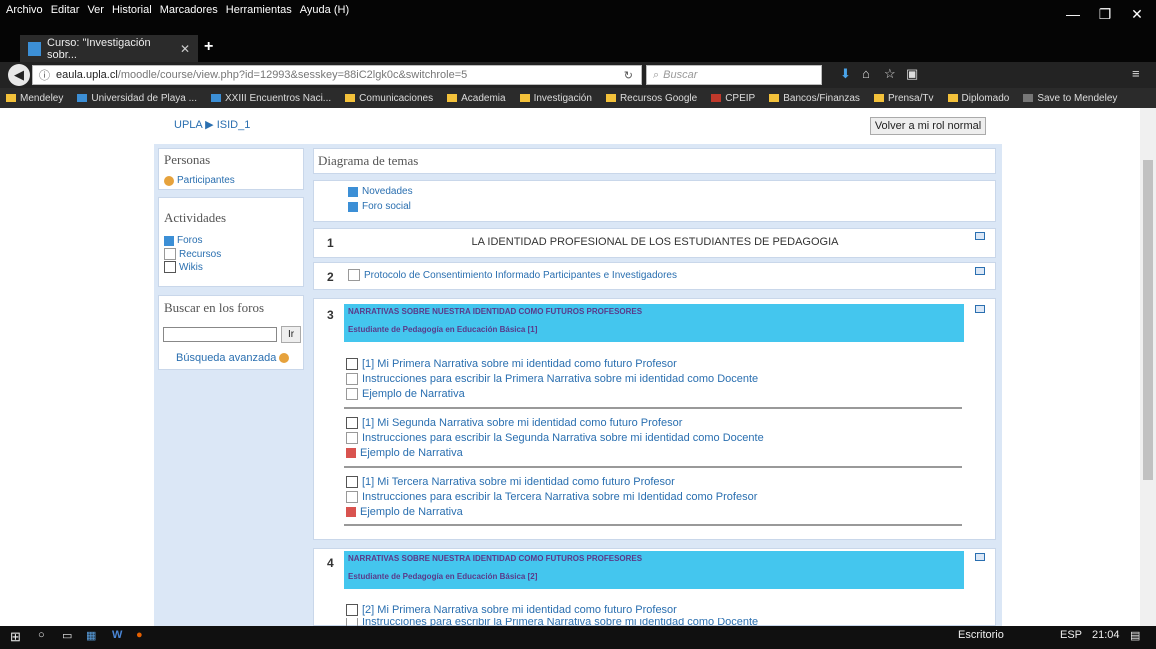  Describe the element at coordinates (212, 124) in the screenshot. I see `breadcrumb: UPLA ▶ ISID_1` at that location.